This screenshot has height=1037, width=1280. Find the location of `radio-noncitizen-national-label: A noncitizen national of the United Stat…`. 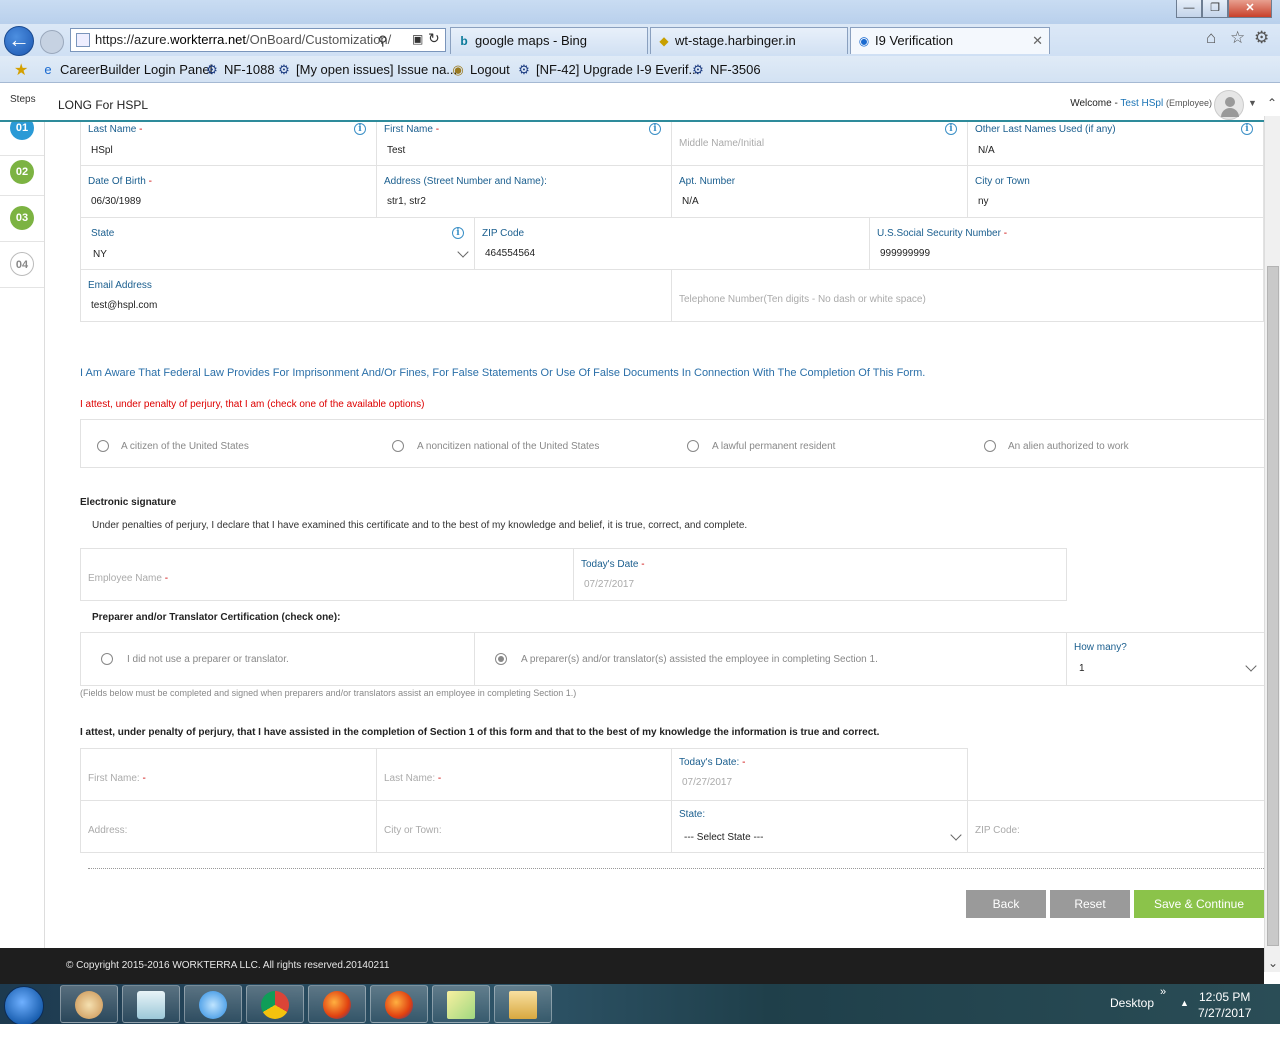

radio-noncitizen-national-label: A noncitizen national of the United Stat… is located at coordinates (508, 446).